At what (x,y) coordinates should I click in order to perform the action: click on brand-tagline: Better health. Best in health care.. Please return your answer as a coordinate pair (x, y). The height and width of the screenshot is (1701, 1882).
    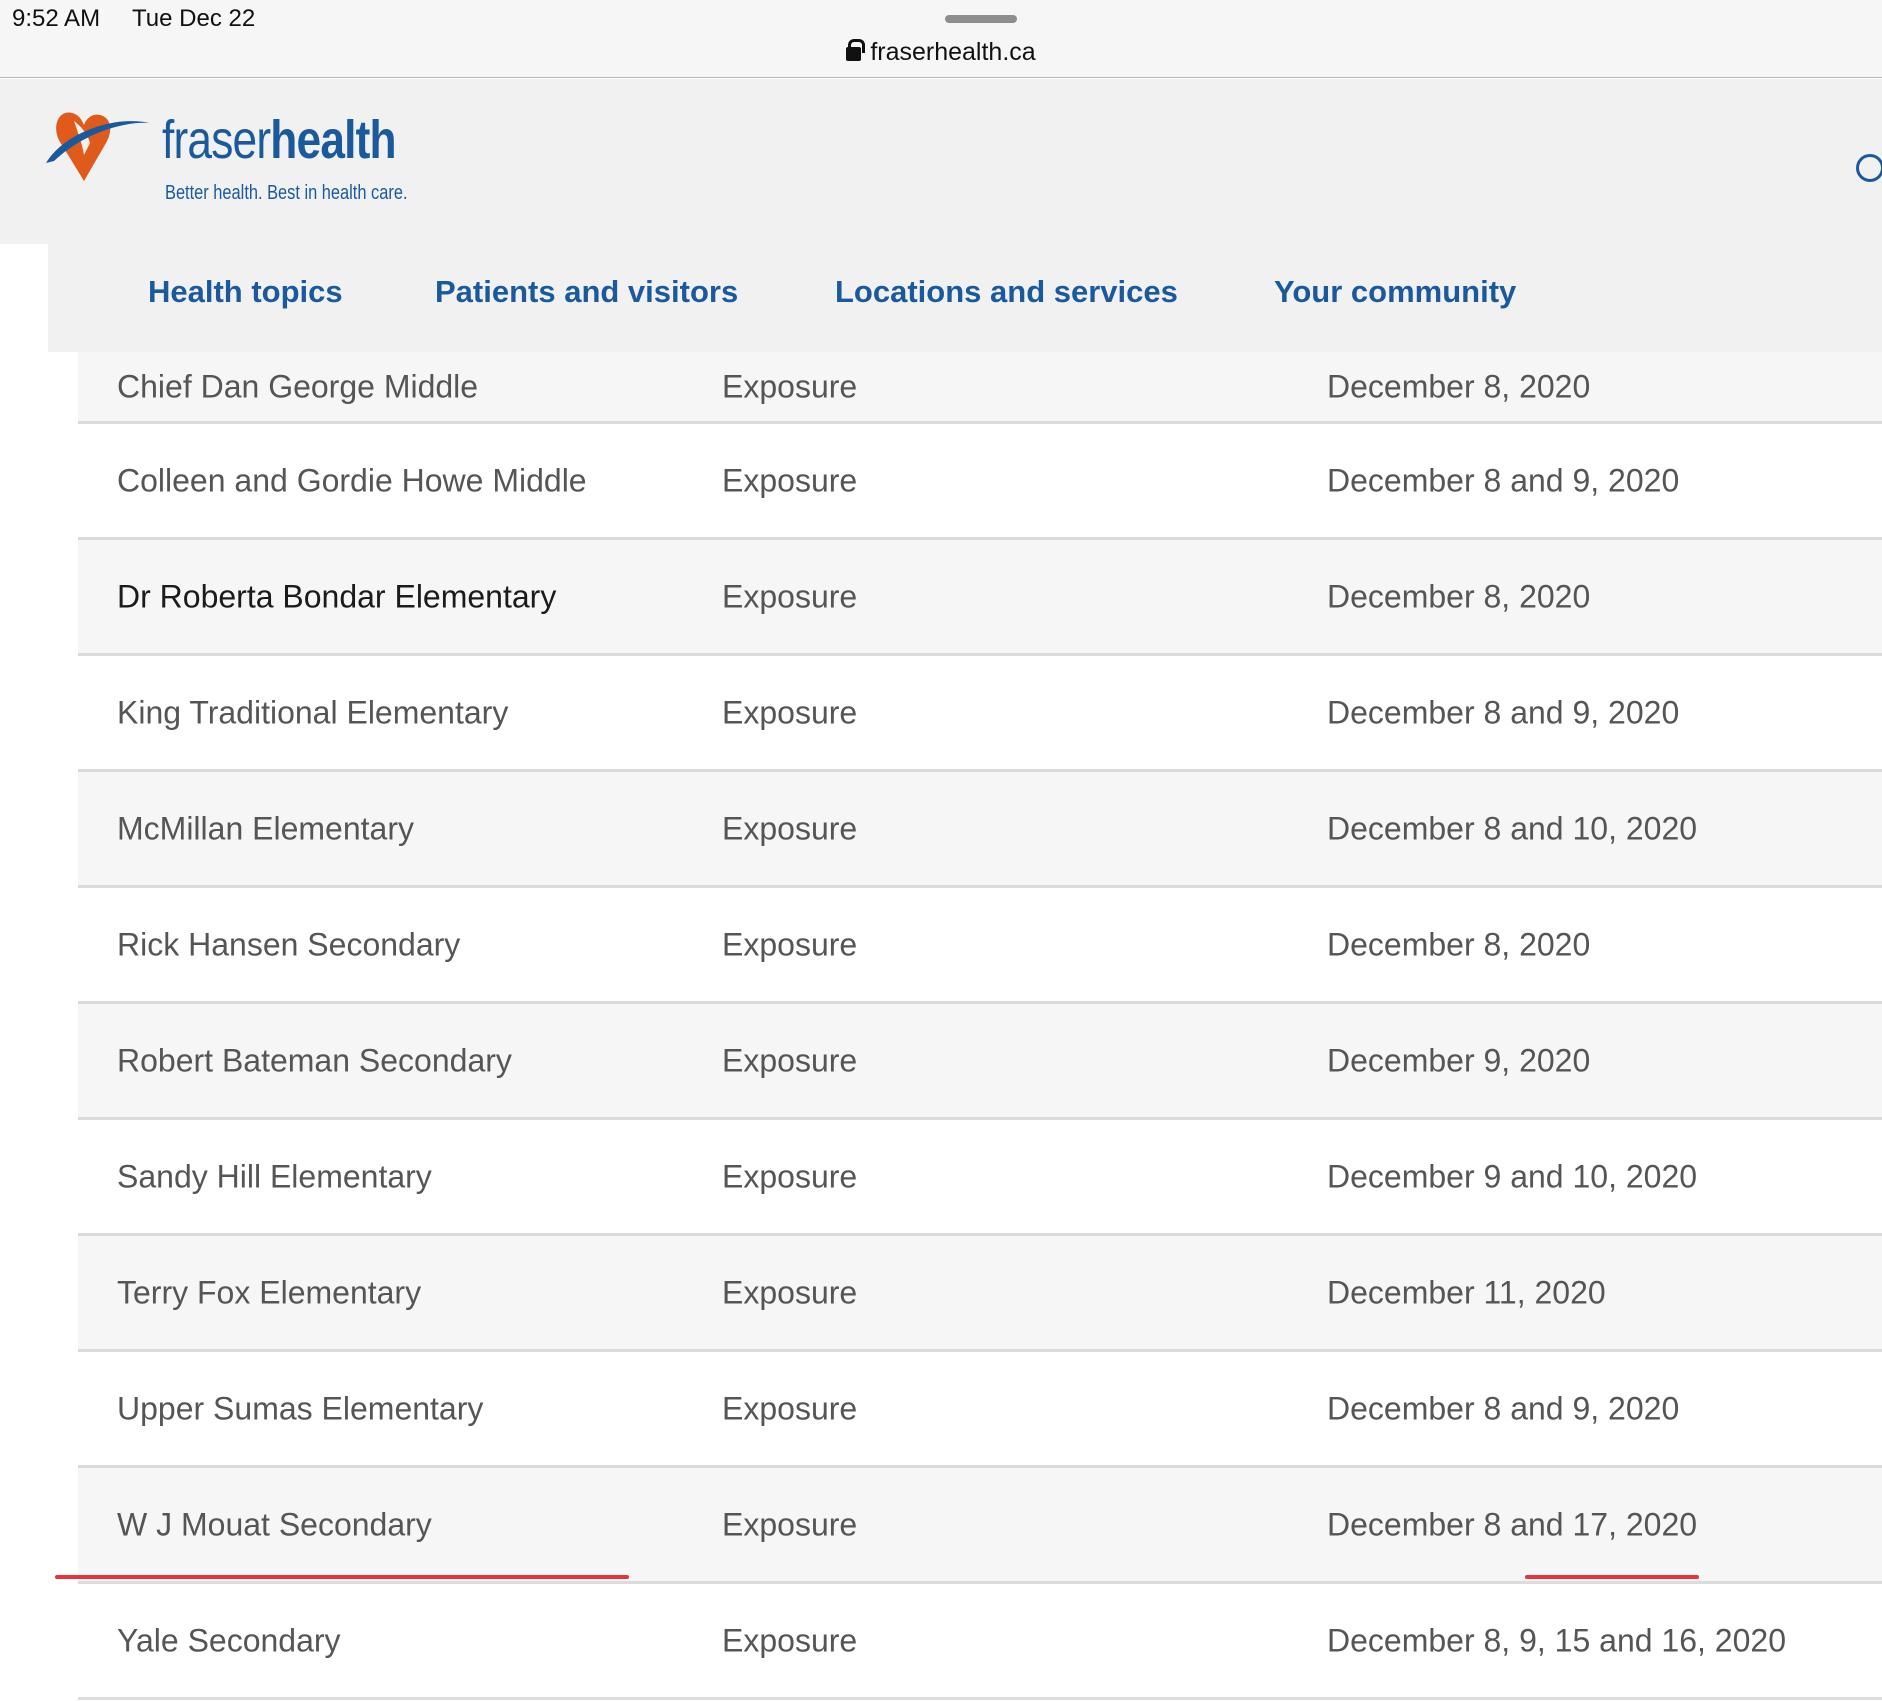
    Looking at the image, I should click on (286, 193).